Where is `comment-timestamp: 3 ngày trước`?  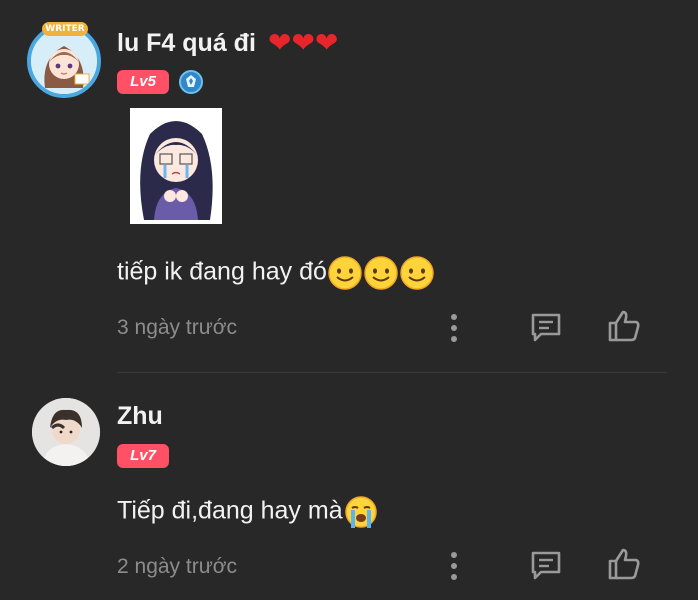 comment-timestamp: 3 ngày trước is located at coordinates (177, 327).